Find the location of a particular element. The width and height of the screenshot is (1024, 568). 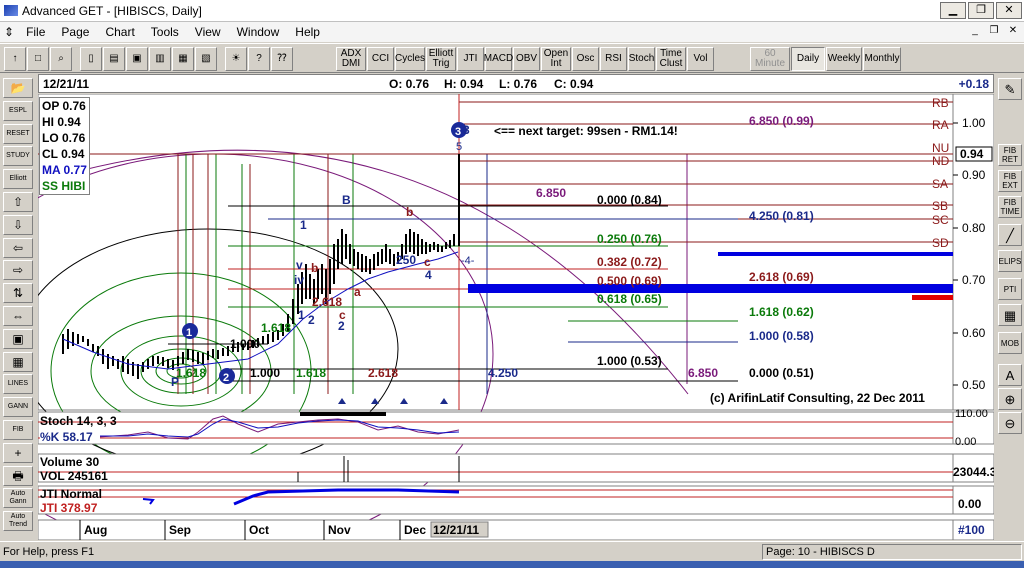

menu-page: Page is located at coordinates (75, 32).